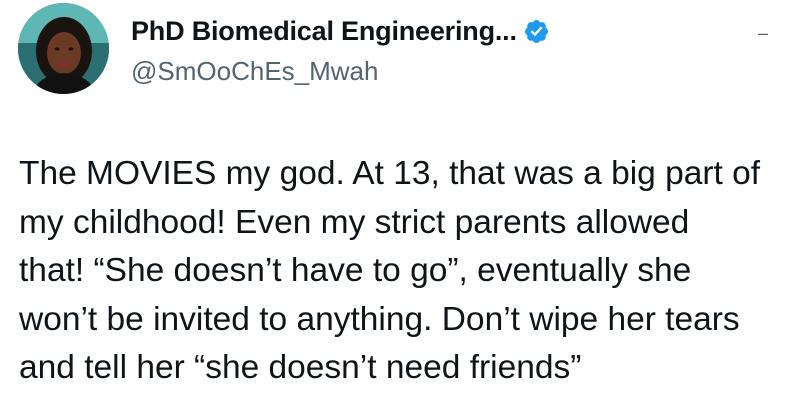 This screenshot has width=800, height=402. Describe the element at coordinates (763, 33) in the screenshot. I see `more-icon: –` at that location.